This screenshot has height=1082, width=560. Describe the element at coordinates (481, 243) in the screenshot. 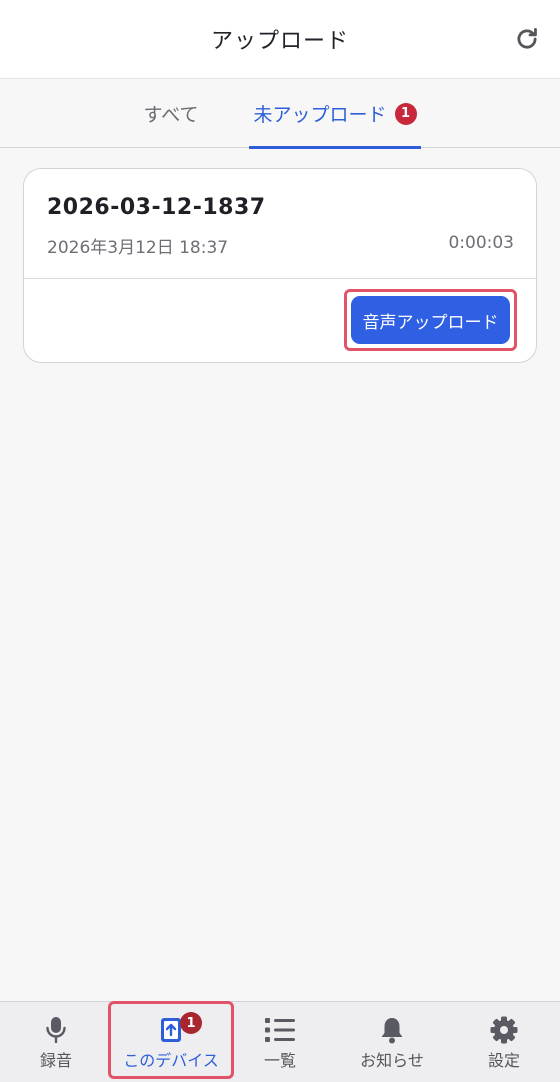

I see `recording-duration: 0:00:03` at that location.